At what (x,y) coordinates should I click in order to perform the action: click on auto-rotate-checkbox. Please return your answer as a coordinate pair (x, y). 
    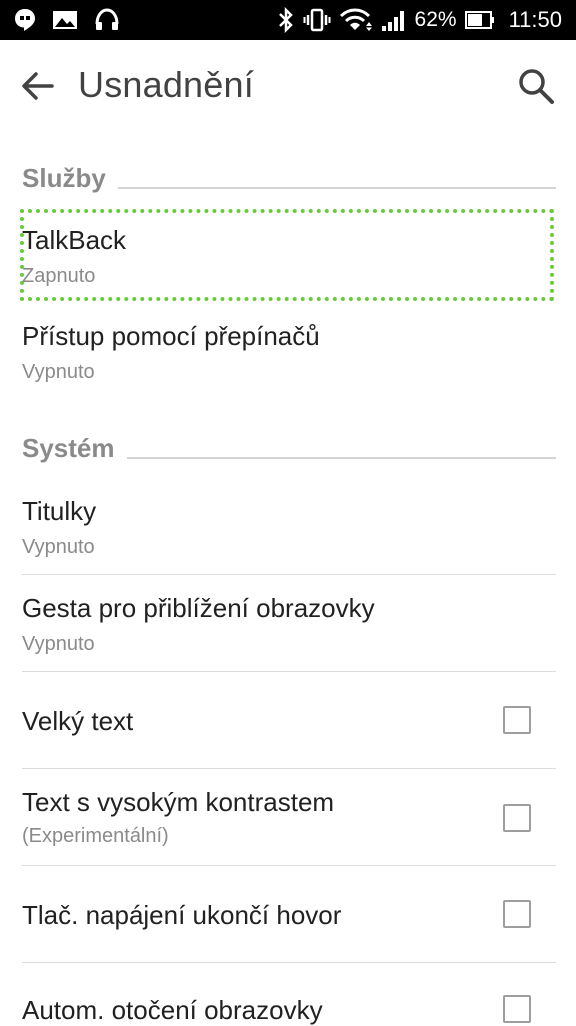
    Looking at the image, I should click on (517, 1009).